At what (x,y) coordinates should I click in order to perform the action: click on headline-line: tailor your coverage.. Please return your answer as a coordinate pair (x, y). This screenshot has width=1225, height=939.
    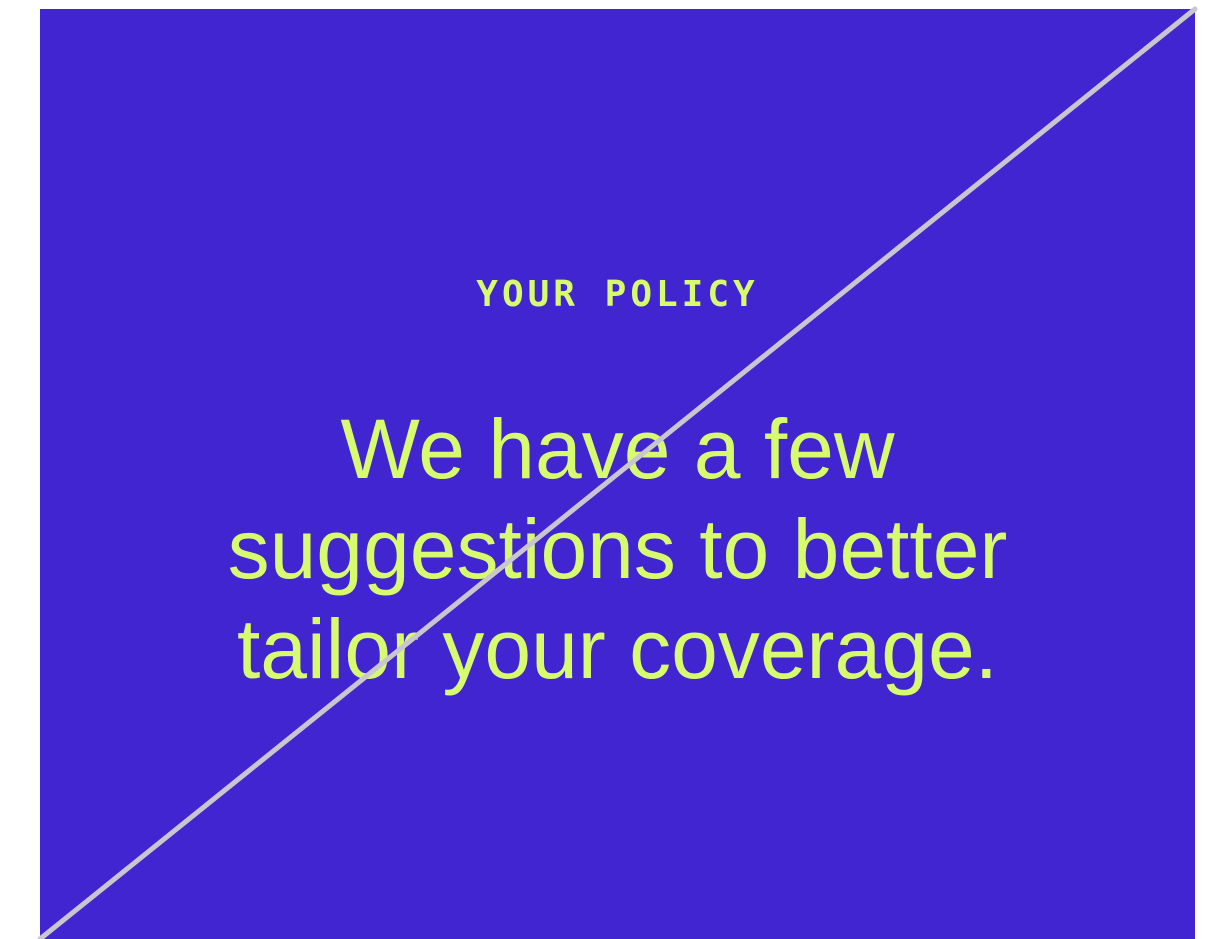
    Looking at the image, I should click on (617, 649).